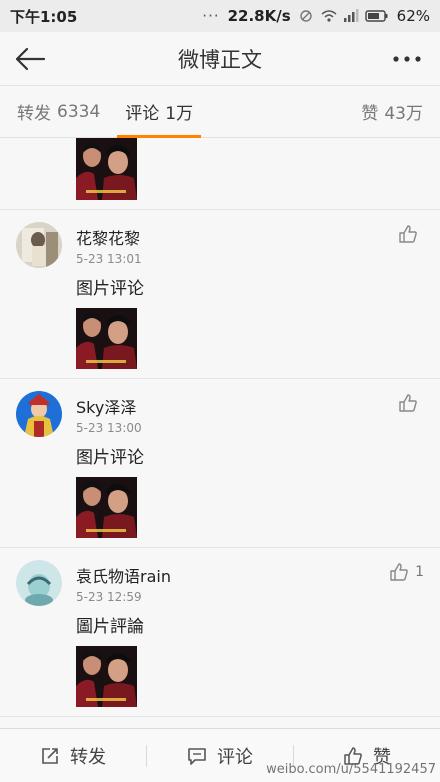  What do you see at coordinates (108, 237) in the screenshot?
I see `comment-author: 花黎花黎` at bounding box center [108, 237].